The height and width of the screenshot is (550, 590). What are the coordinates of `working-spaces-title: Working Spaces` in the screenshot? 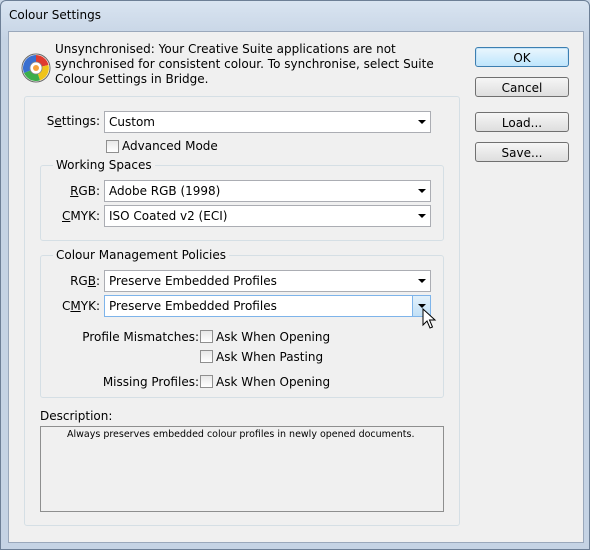 It's located at (104, 165).